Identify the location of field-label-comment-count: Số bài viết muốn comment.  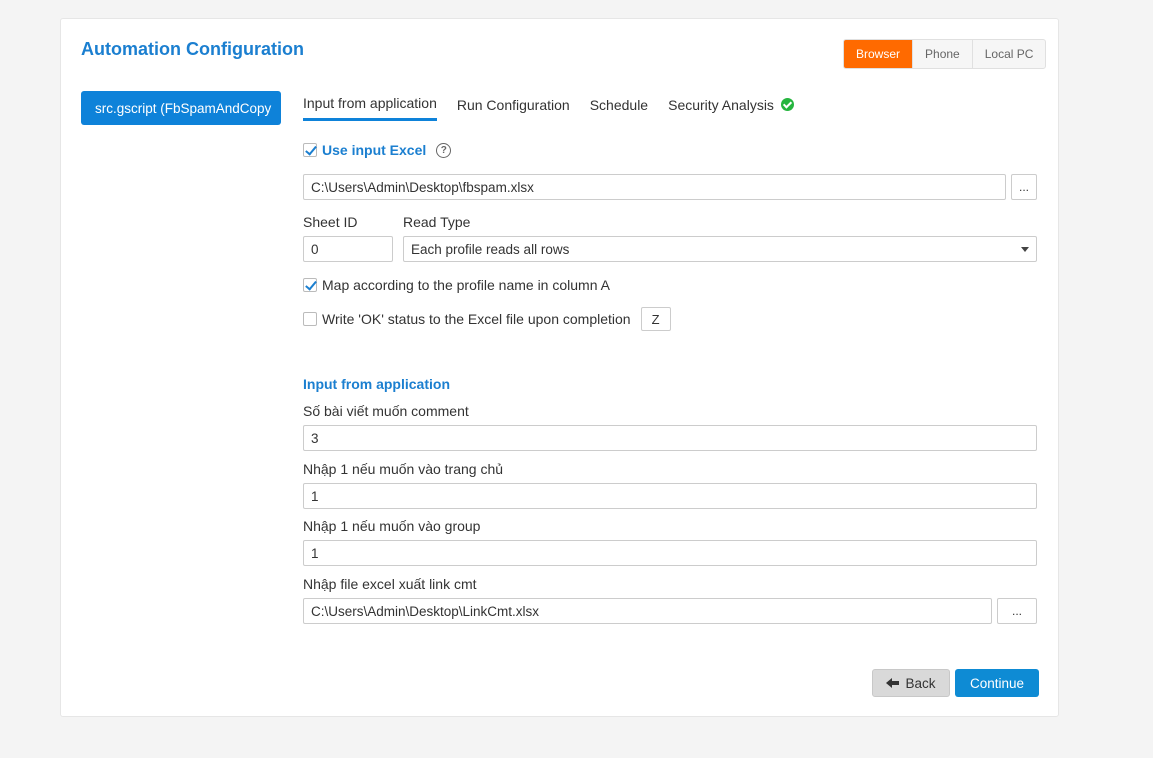
(386, 411).